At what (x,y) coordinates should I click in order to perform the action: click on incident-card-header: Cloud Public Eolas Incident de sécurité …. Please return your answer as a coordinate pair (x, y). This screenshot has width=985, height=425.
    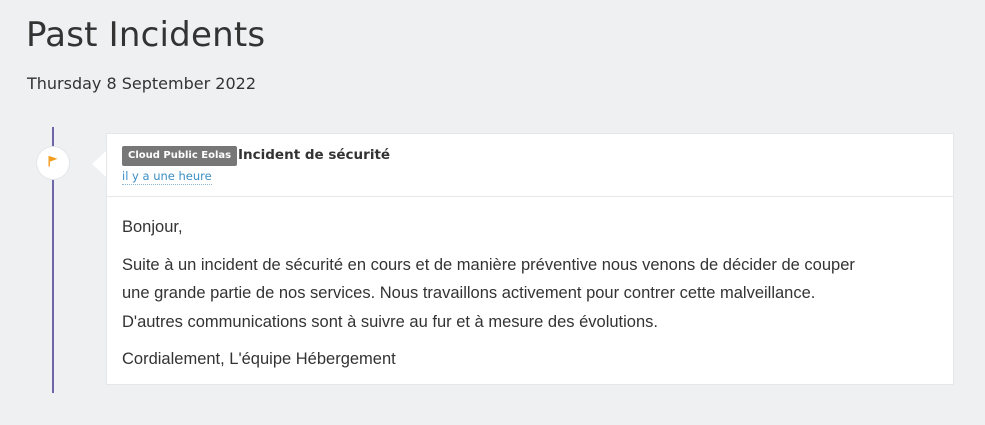
    Looking at the image, I should click on (530, 165).